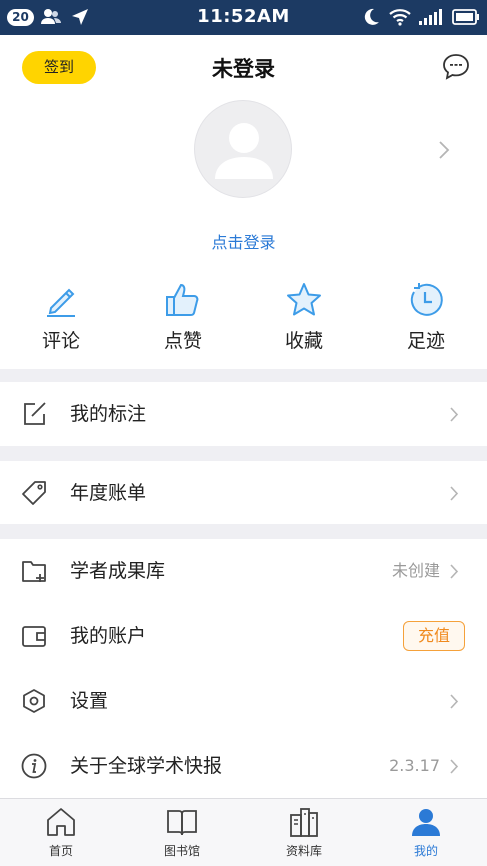  Describe the element at coordinates (60, 341) in the screenshot. I see `quick-action-label: 评论` at that location.